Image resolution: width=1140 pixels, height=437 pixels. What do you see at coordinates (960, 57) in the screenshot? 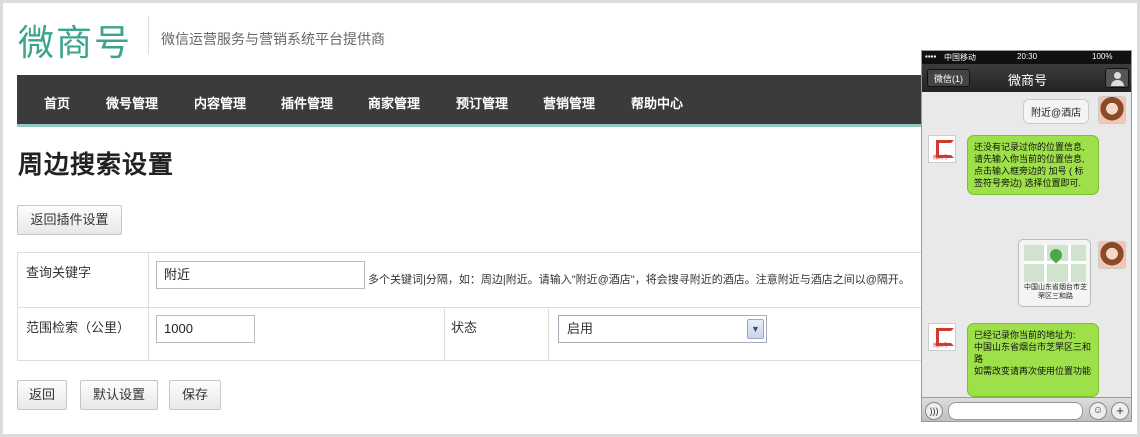
I see `carrier-label: 中国移动` at bounding box center [960, 57].